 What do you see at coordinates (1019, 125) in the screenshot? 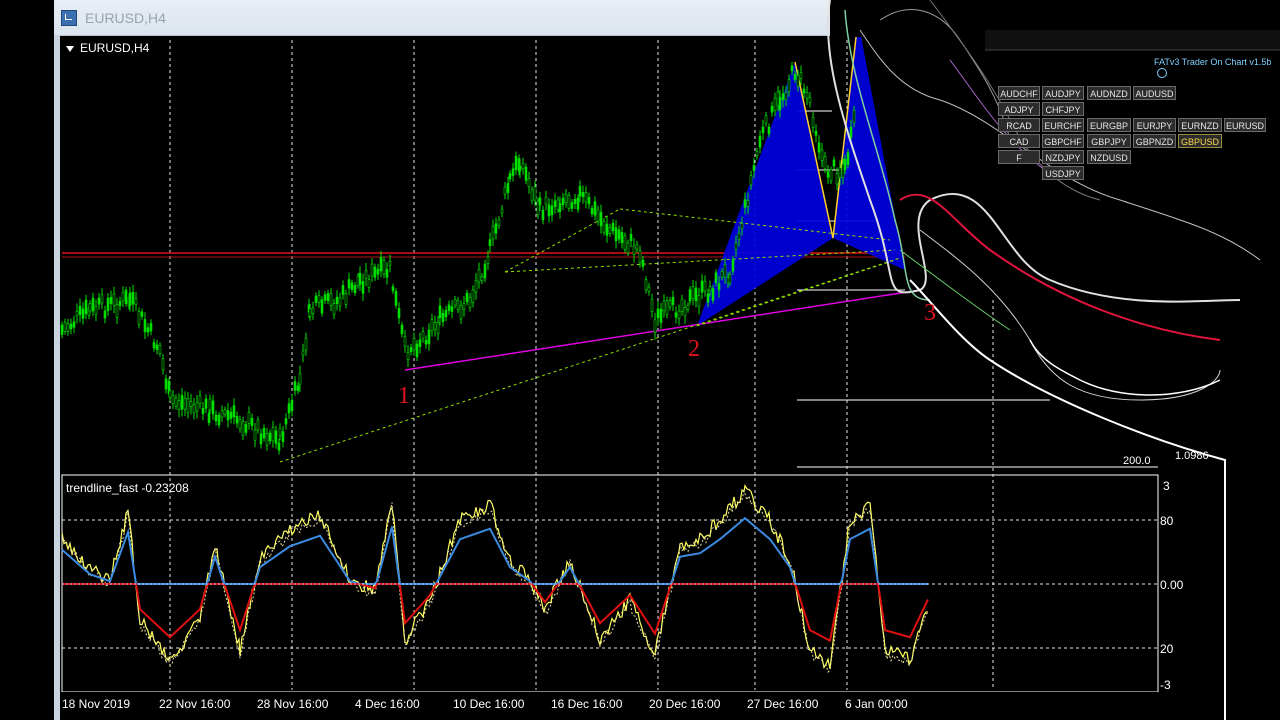
I see `symbol-button: RCAD` at bounding box center [1019, 125].